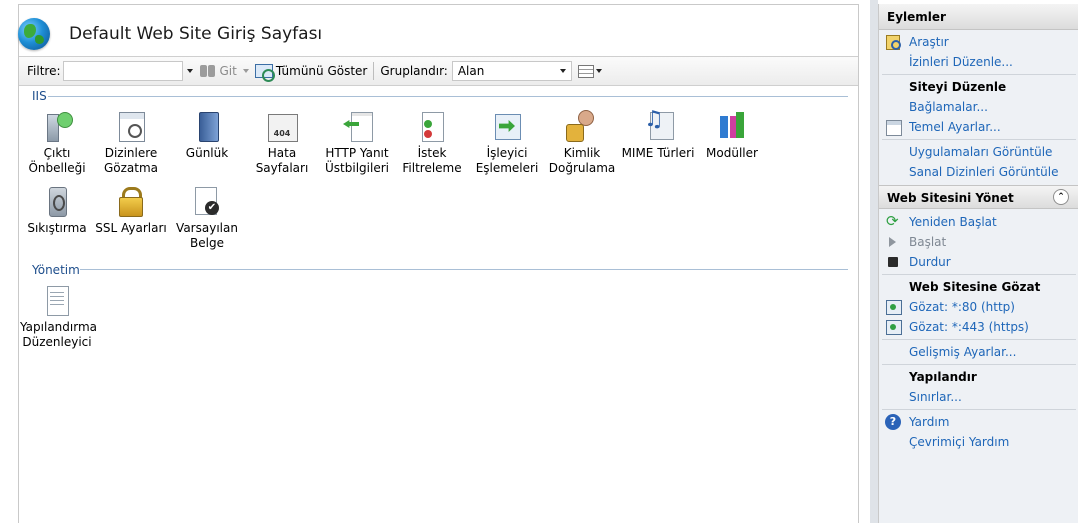 This screenshot has height=523, width=1078. What do you see at coordinates (207, 153) in the screenshot?
I see `feature-label: Günlük` at bounding box center [207, 153].